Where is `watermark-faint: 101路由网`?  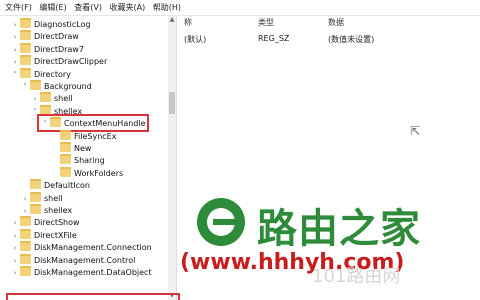
watermark-faint: 101路由网 is located at coordinates (356, 276).